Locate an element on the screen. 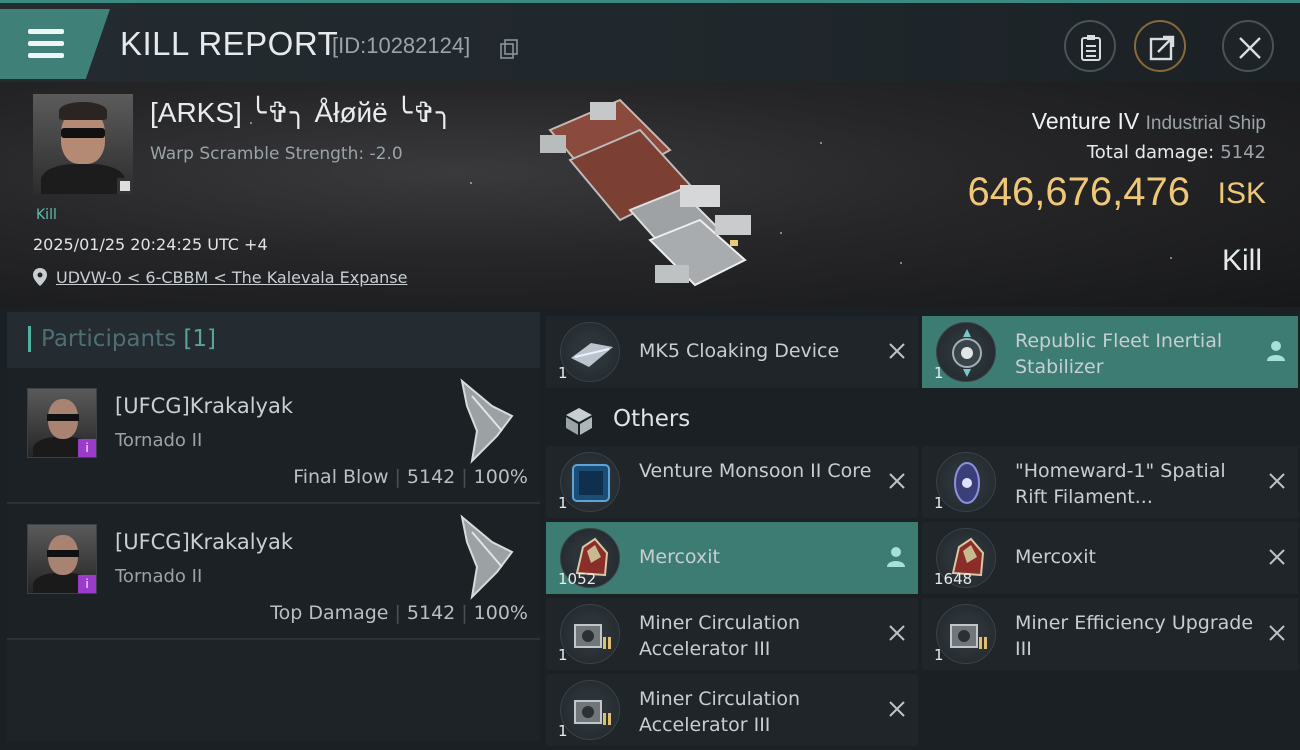 Image resolution: width=1300 pixels, height=750 pixels. clipboard-icon is located at coordinates (1091, 48).